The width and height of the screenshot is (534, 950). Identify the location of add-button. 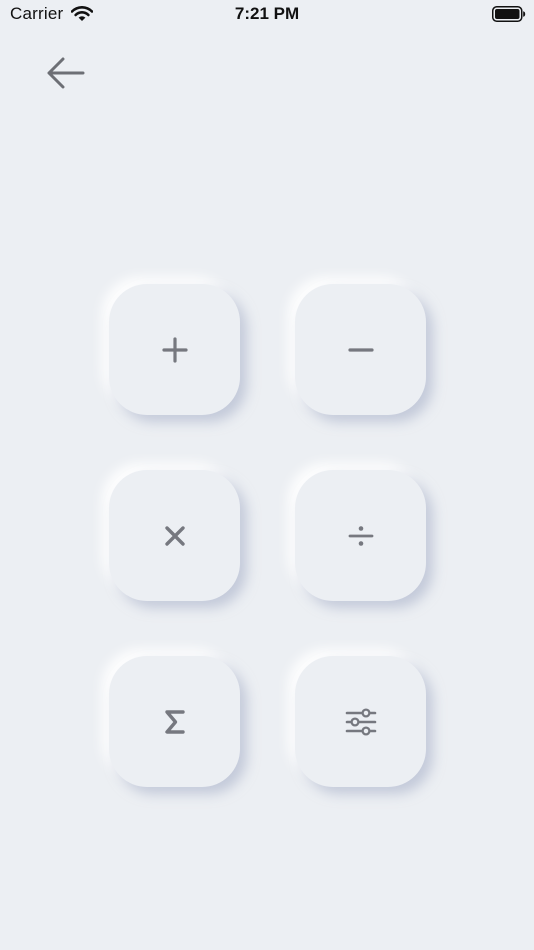
(174, 349).